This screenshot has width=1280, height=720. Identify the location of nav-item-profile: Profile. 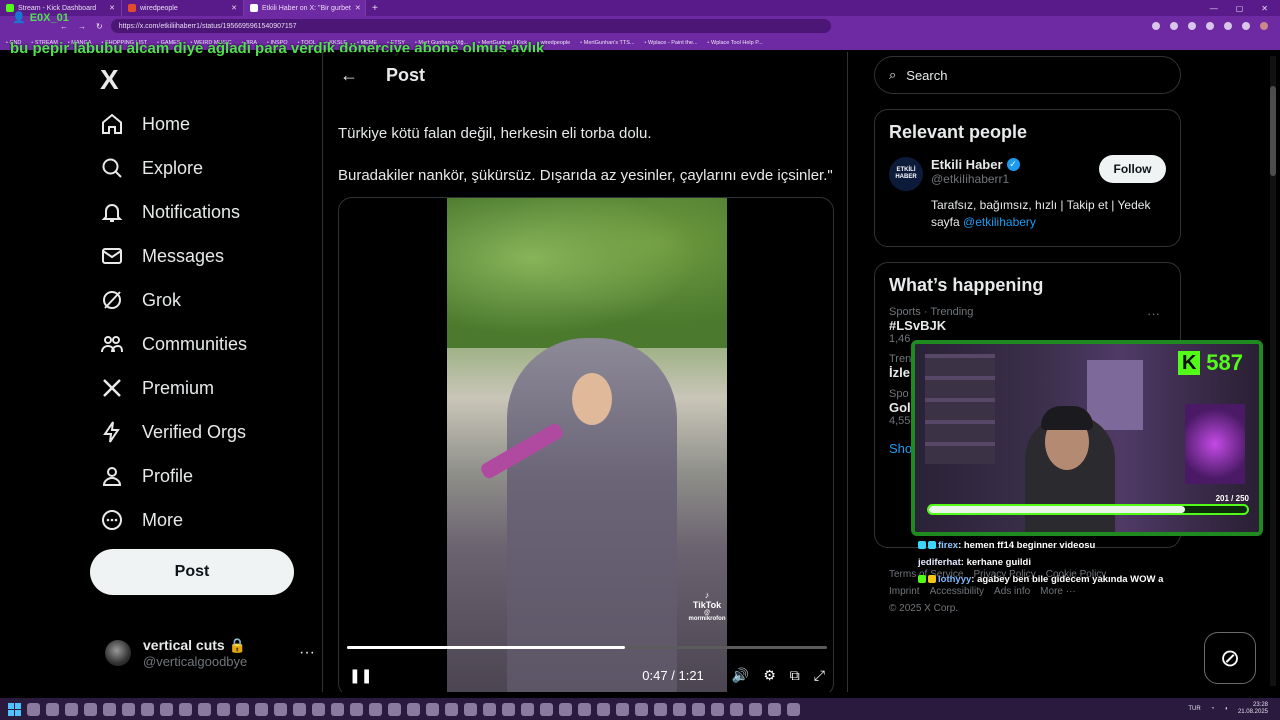
(146, 476).